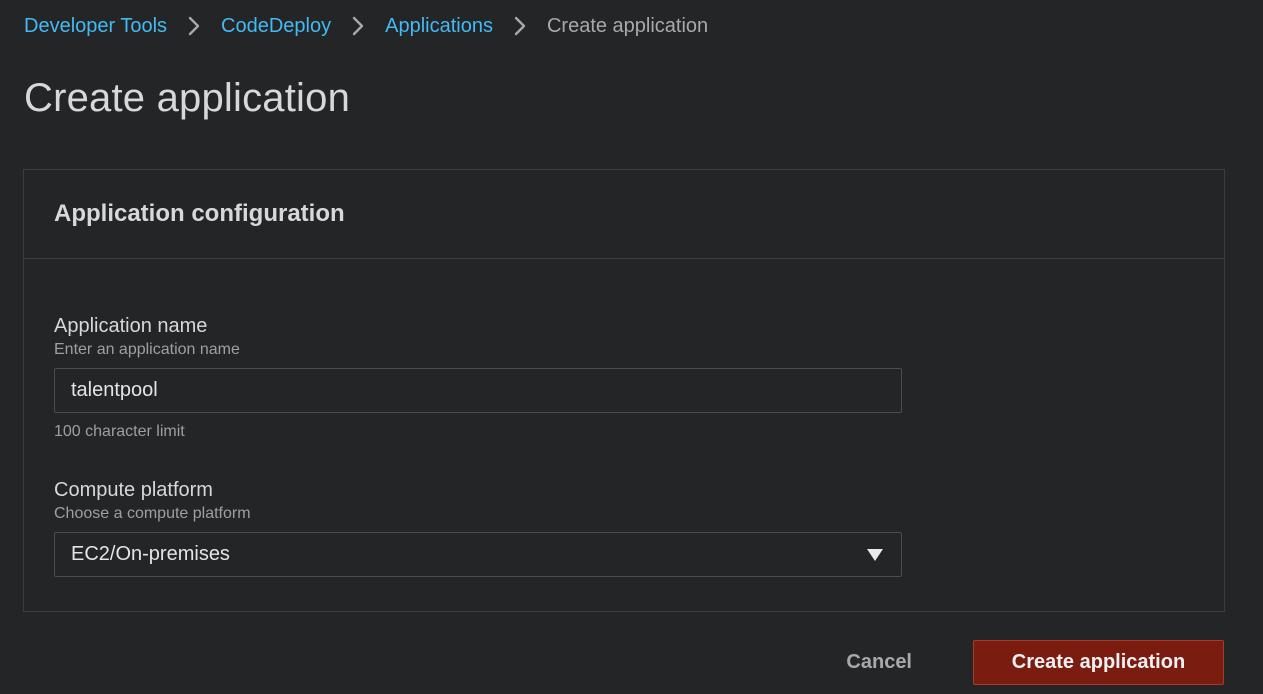 This screenshot has height=694, width=1263. Describe the element at coordinates (131, 326) in the screenshot. I see `application-name-label: Application name` at that location.